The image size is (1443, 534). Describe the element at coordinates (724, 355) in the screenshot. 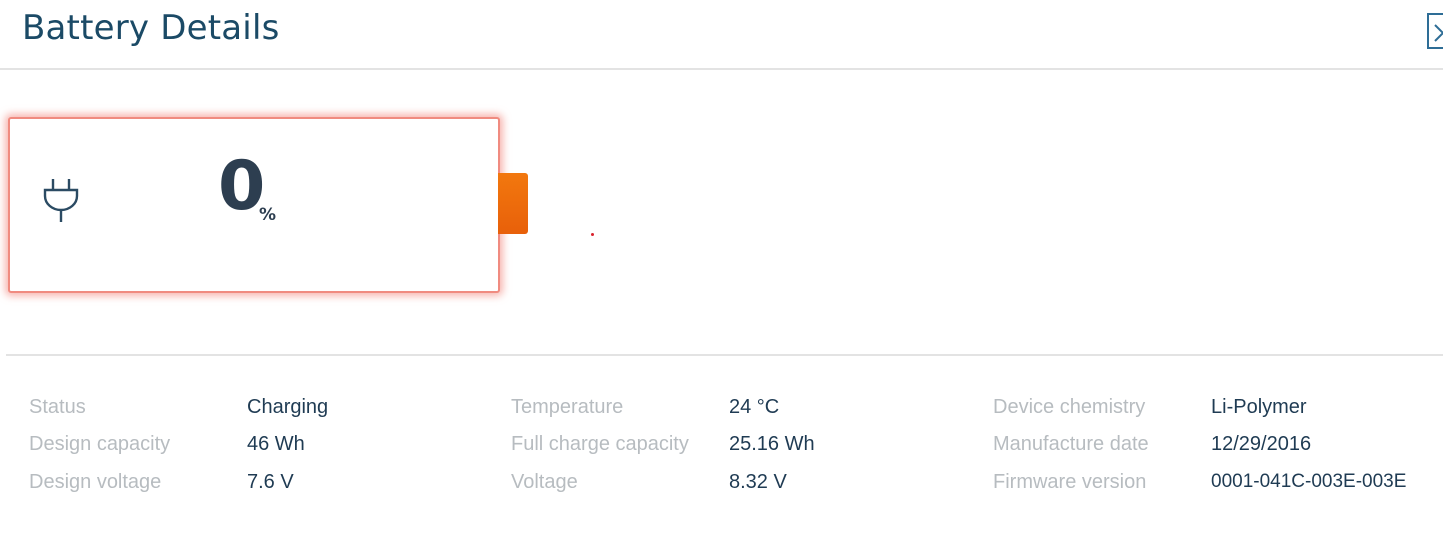

I see `section-divider` at that location.